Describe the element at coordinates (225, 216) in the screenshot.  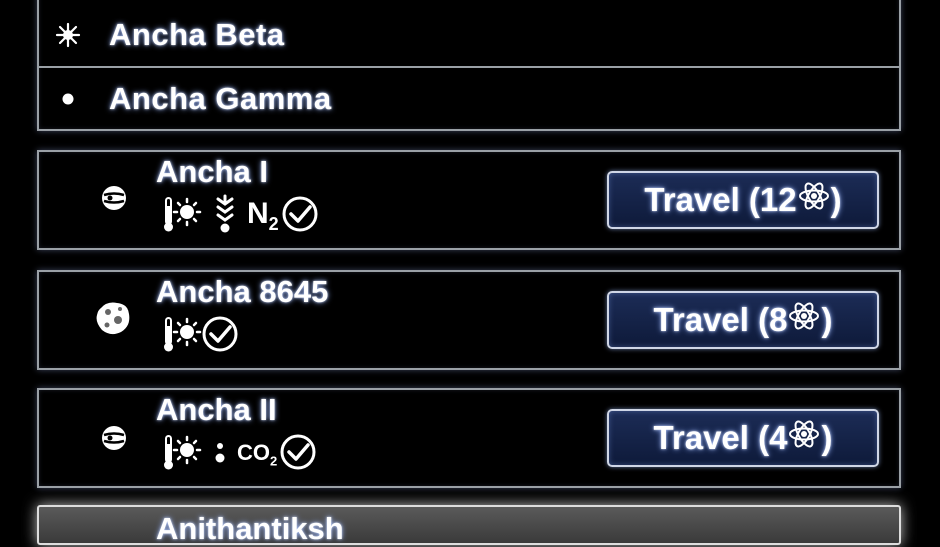
I see `gas-giant-icon` at that location.